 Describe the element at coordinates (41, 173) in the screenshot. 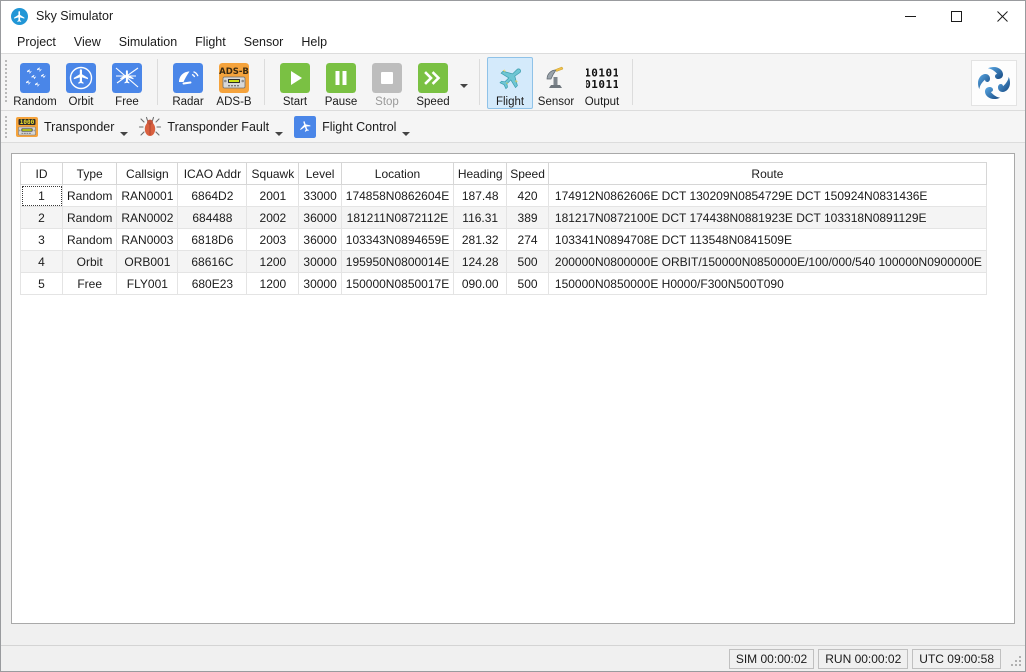

I see `column-header-id: ID` at that location.